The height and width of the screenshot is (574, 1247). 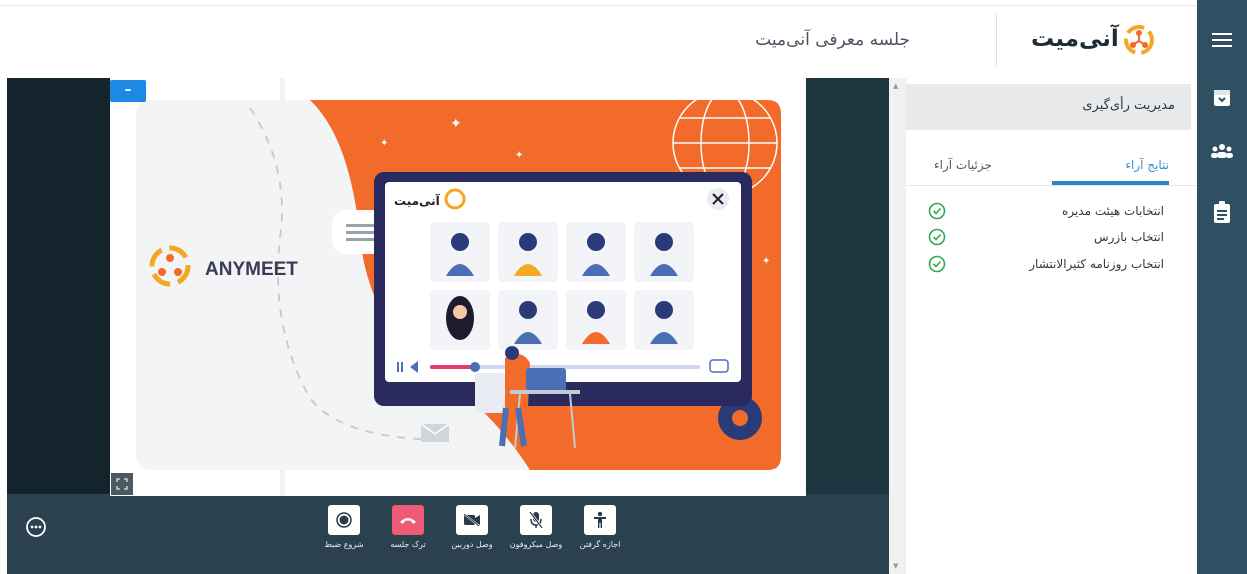 What do you see at coordinates (122, 484) in the screenshot?
I see `fullscreen-icon` at bounding box center [122, 484].